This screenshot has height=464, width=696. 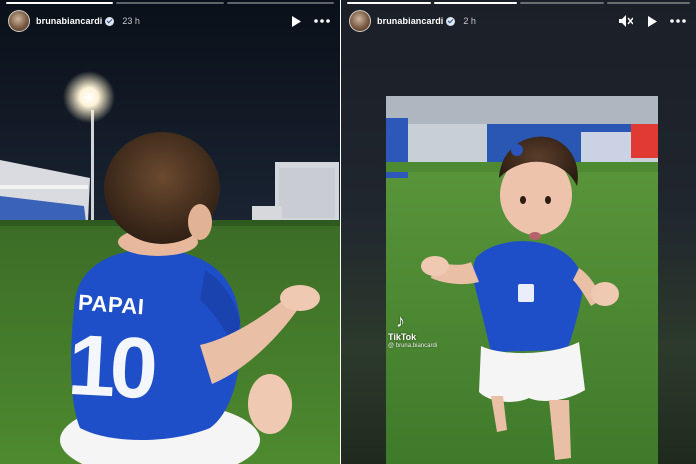 I want to click on tiktok-handle: @ bruna.biancardi, so click(x=413, y=346).